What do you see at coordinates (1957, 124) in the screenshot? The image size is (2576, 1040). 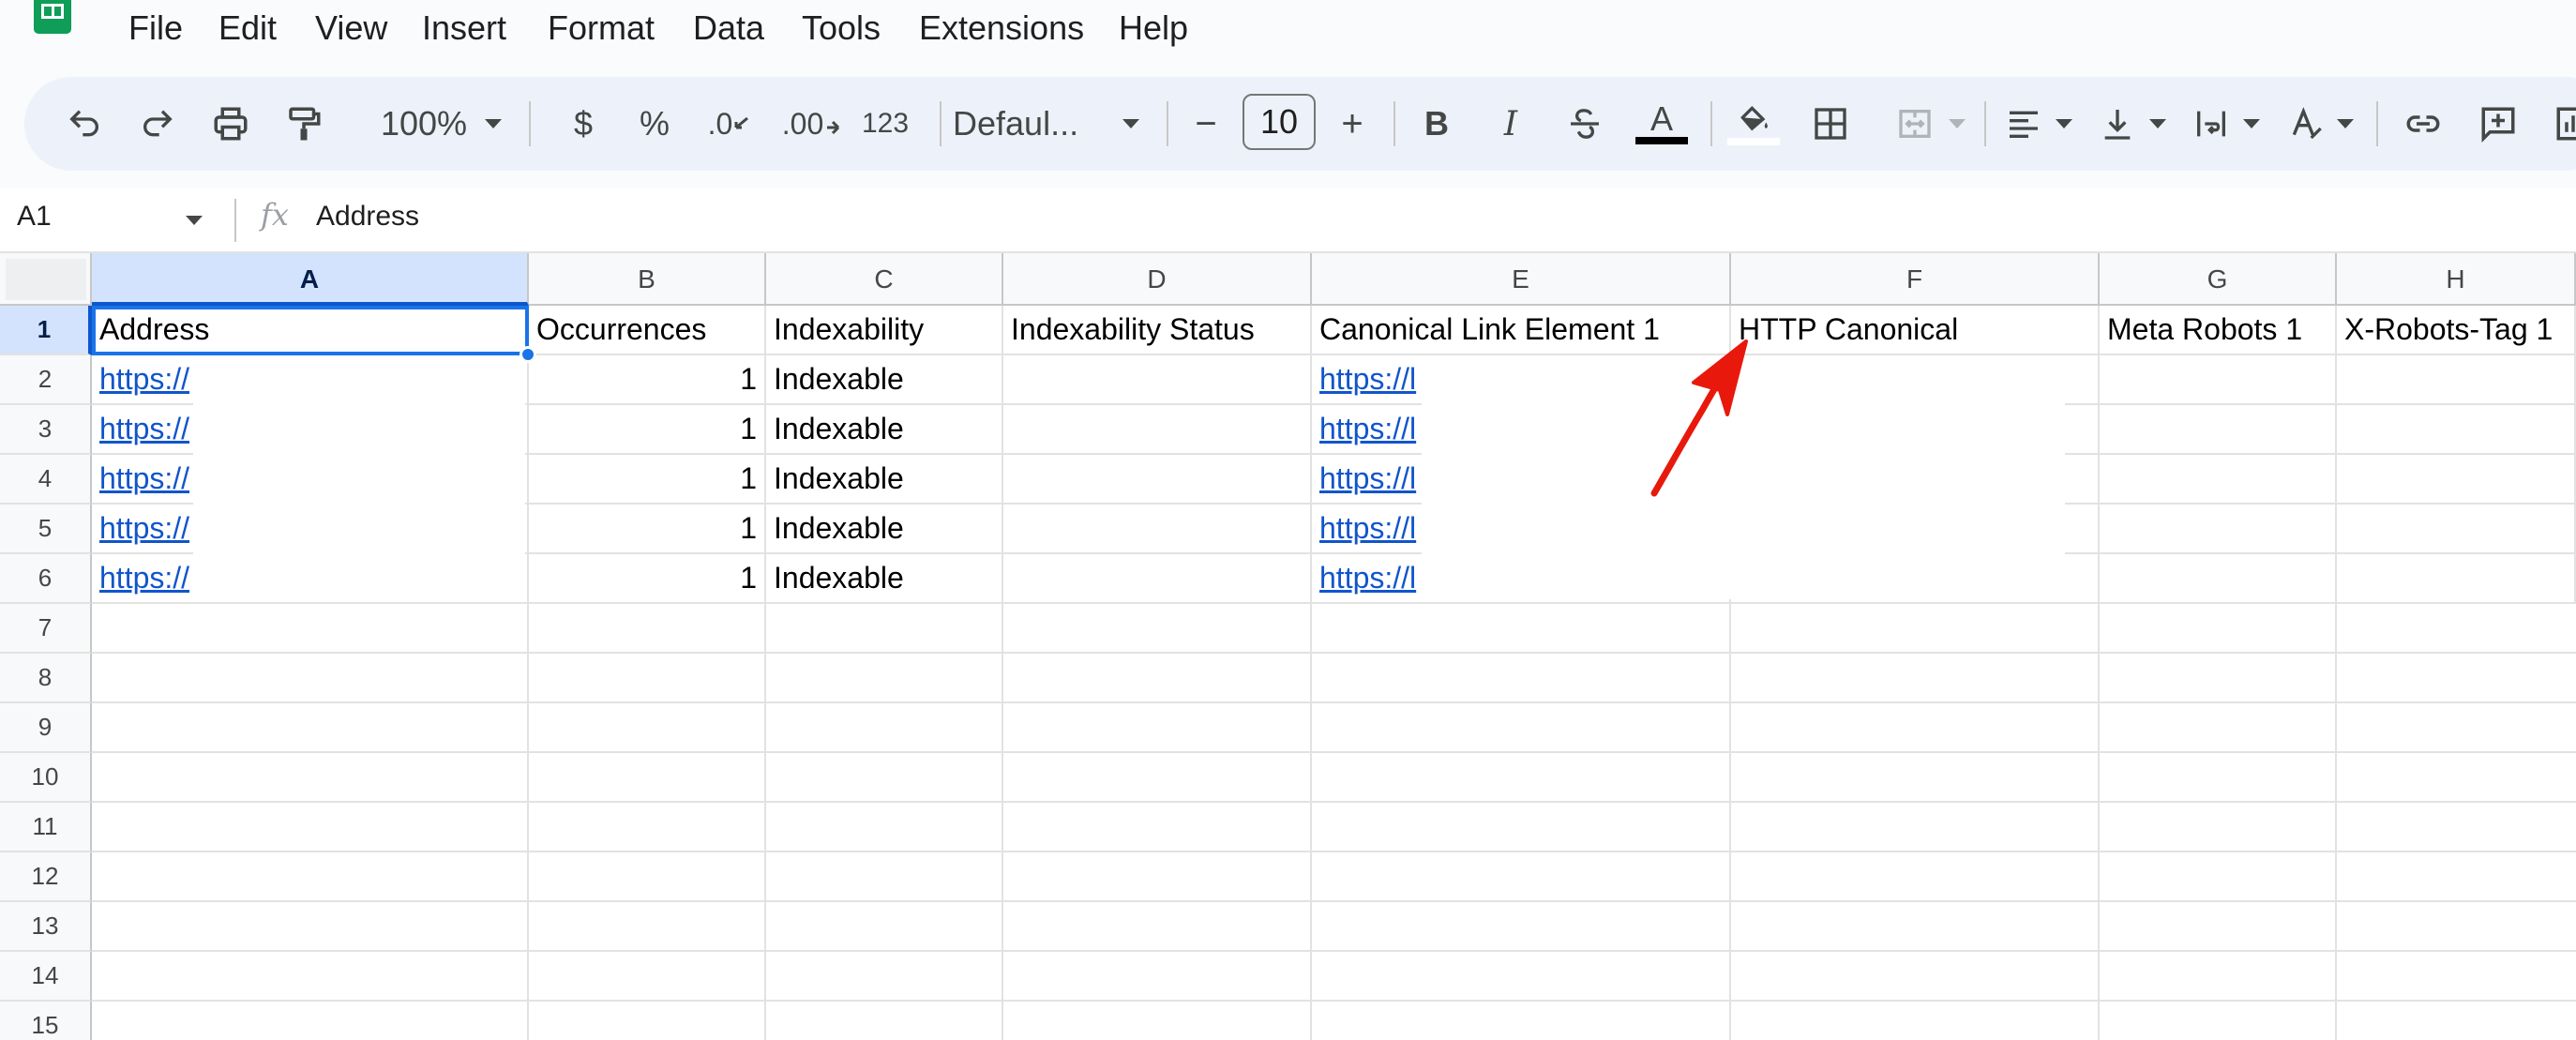 I see `merge-caret-icon` at bounding box center [1957, 124].